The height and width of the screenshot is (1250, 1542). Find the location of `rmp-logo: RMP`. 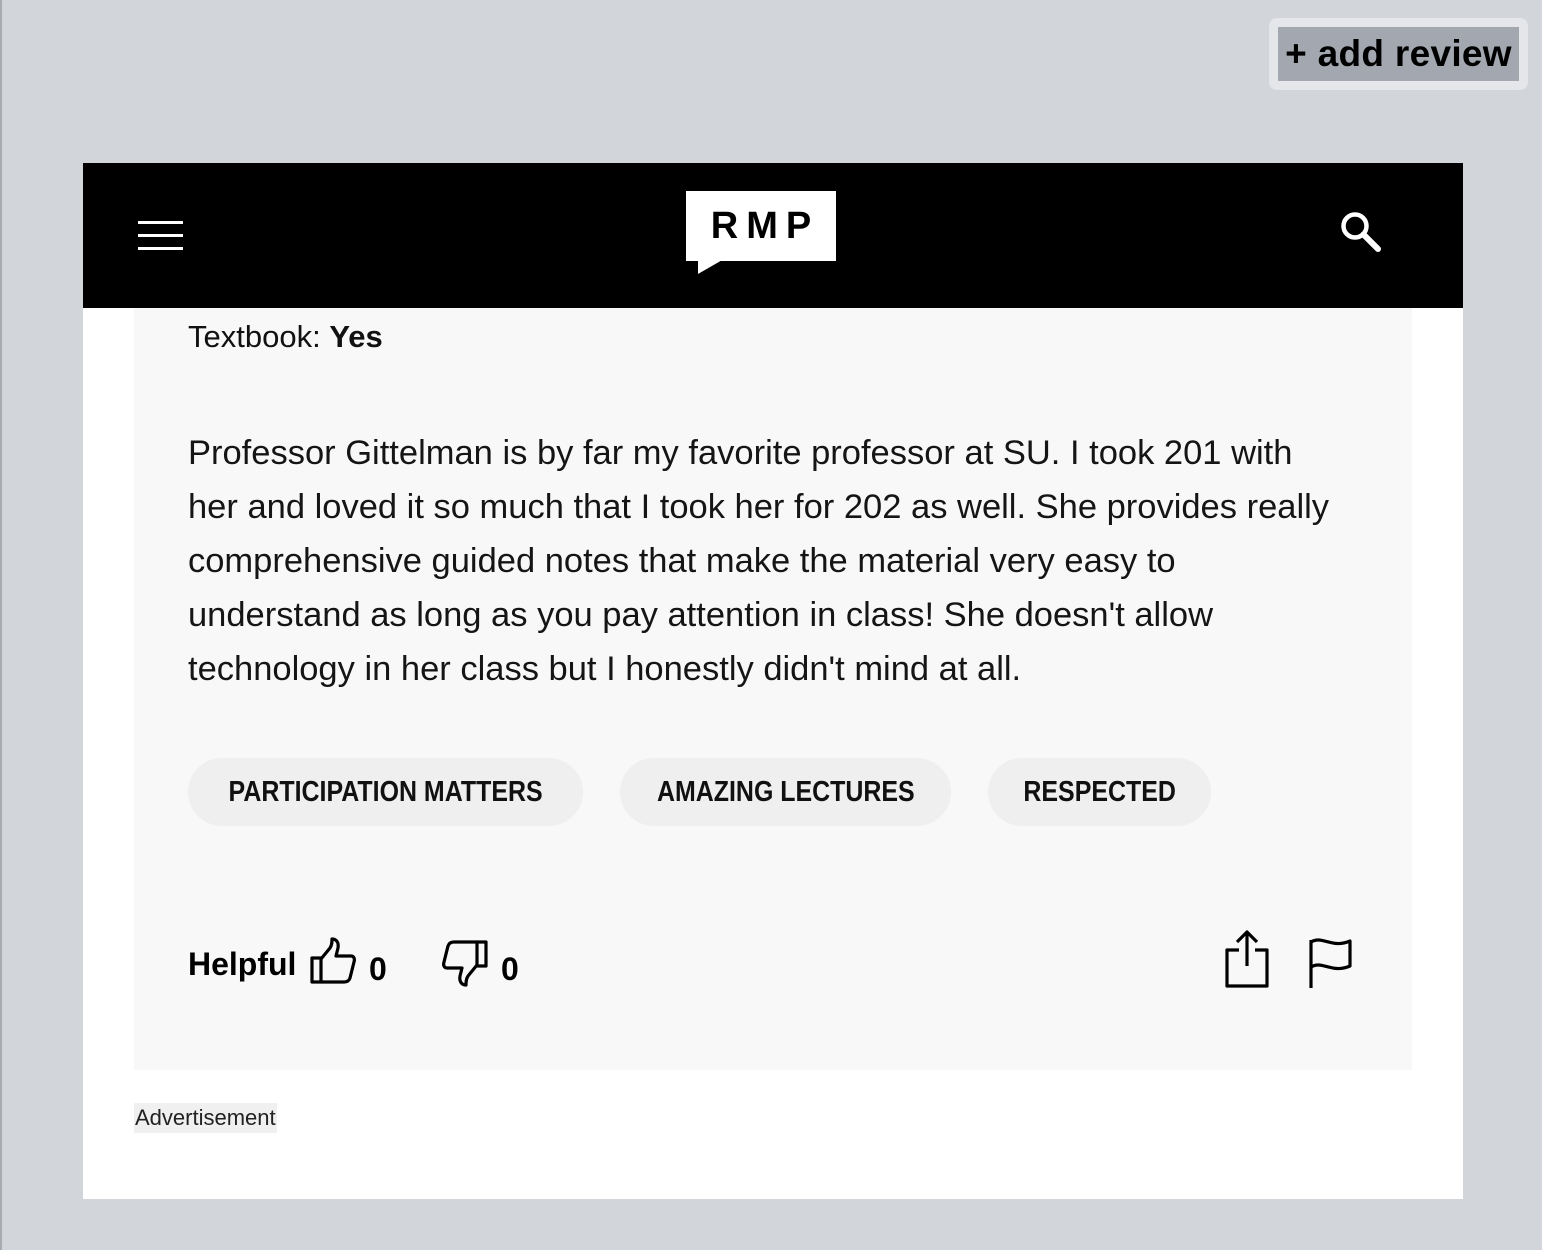

rmp-logo: RMP is located at coordinates (761, 233).